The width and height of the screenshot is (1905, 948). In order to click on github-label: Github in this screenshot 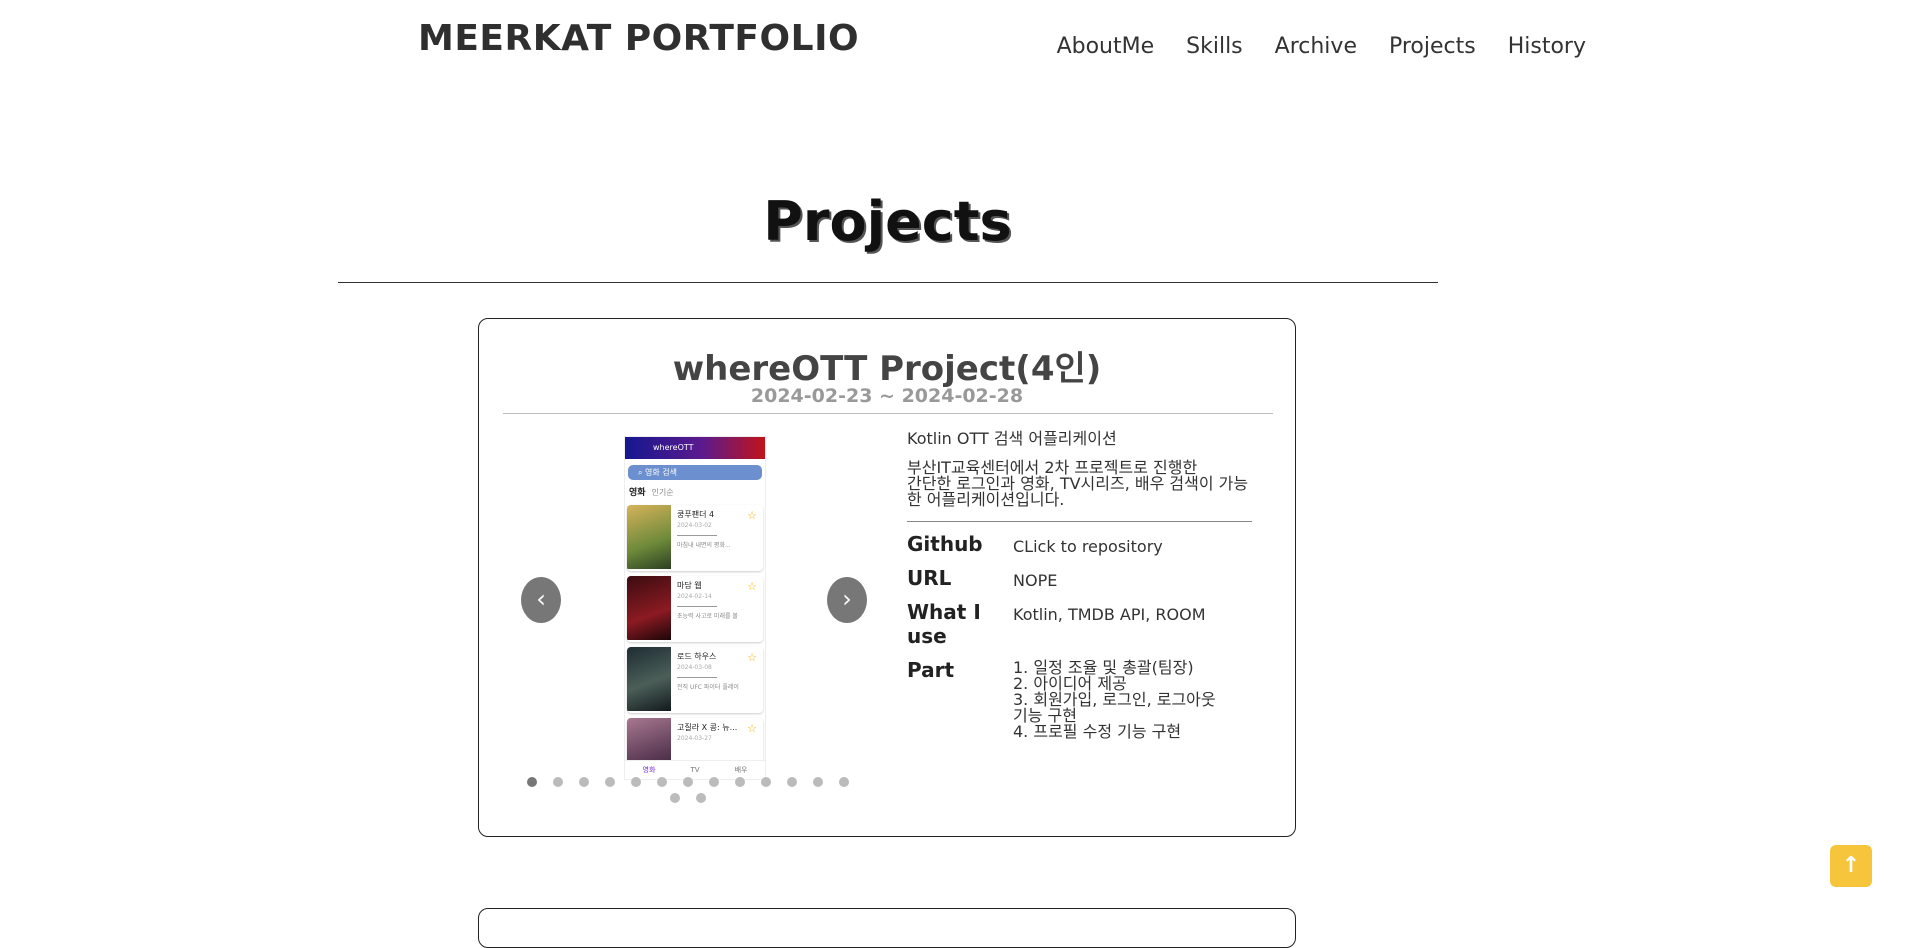, I will do `click(945, 544)`.